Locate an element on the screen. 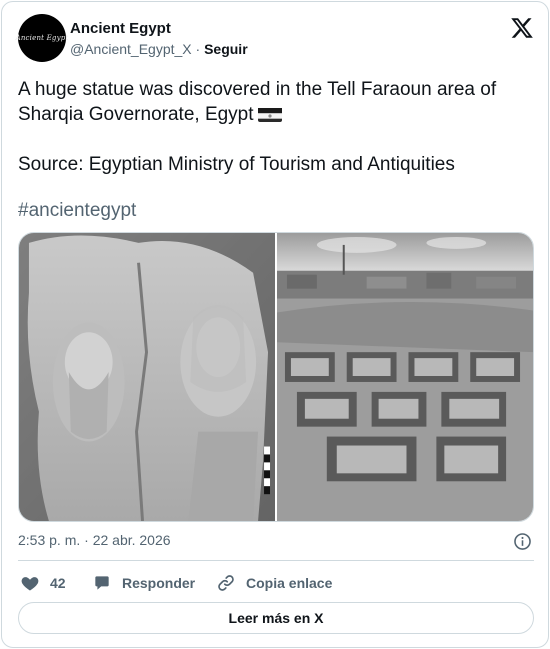 This screenshot has height=649, width=550. author-name: Ancient Egypt is located at coordinates (120, 28).